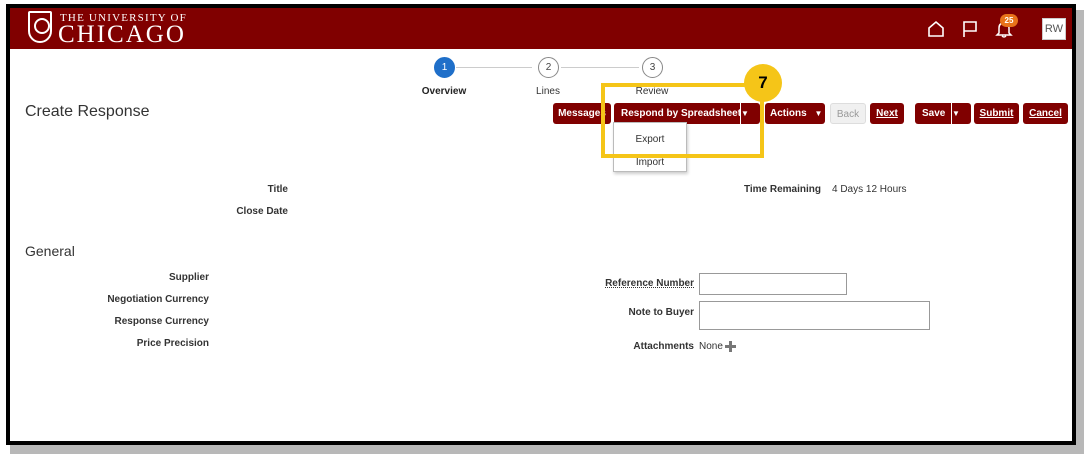 This screenshot has height=462, width=1089. What do you see at coordinates (541, 28) in the screenshot?
I see `app-header: THE UNIVERSITY OF CHICAGO 25 RW` at bounding box center [541, 28].